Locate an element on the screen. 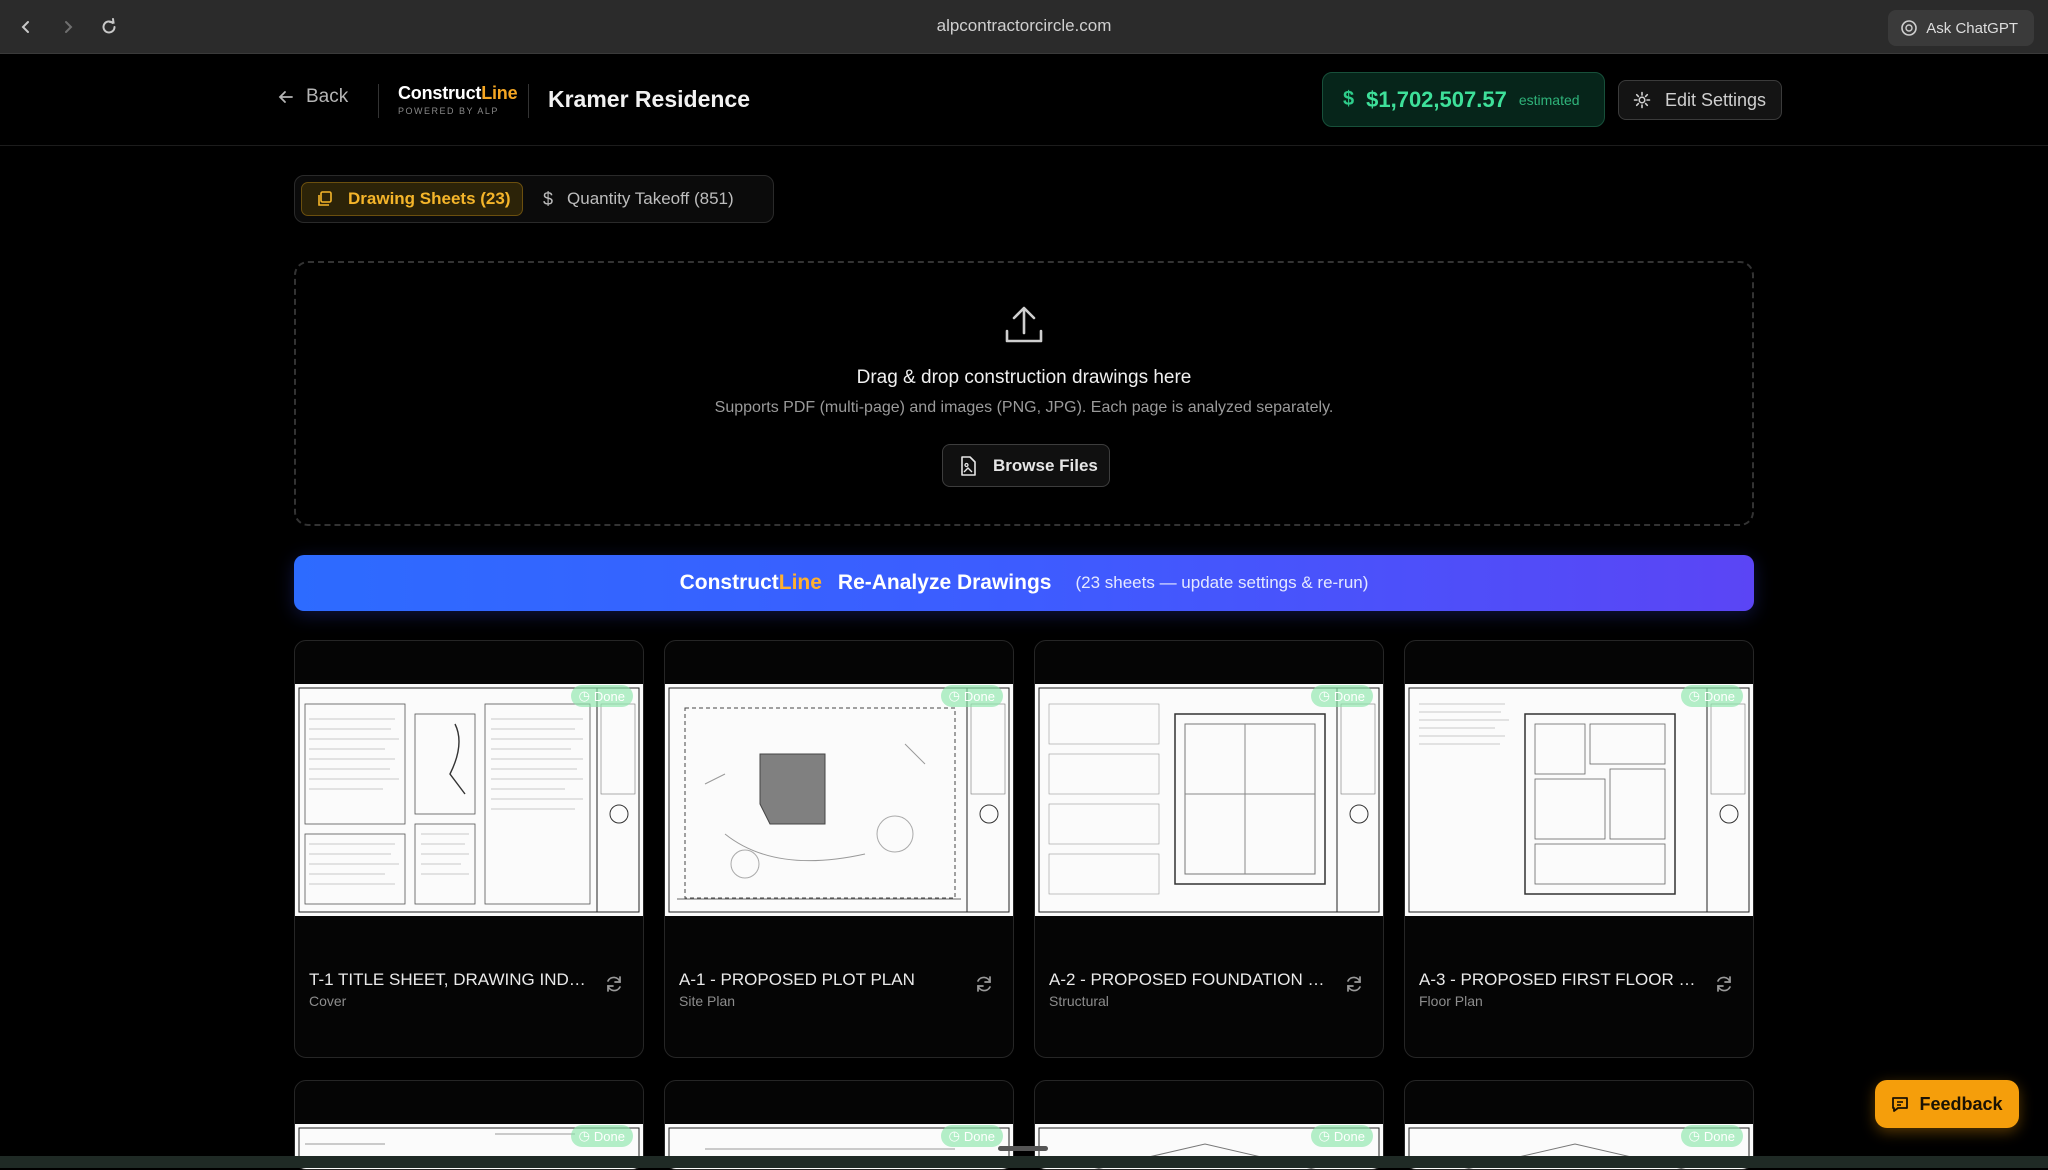 The image size is (2048, 1170). sheet-title: A-1 - PROPOSED PLOT PLAN is located at coordinates (797, 979).